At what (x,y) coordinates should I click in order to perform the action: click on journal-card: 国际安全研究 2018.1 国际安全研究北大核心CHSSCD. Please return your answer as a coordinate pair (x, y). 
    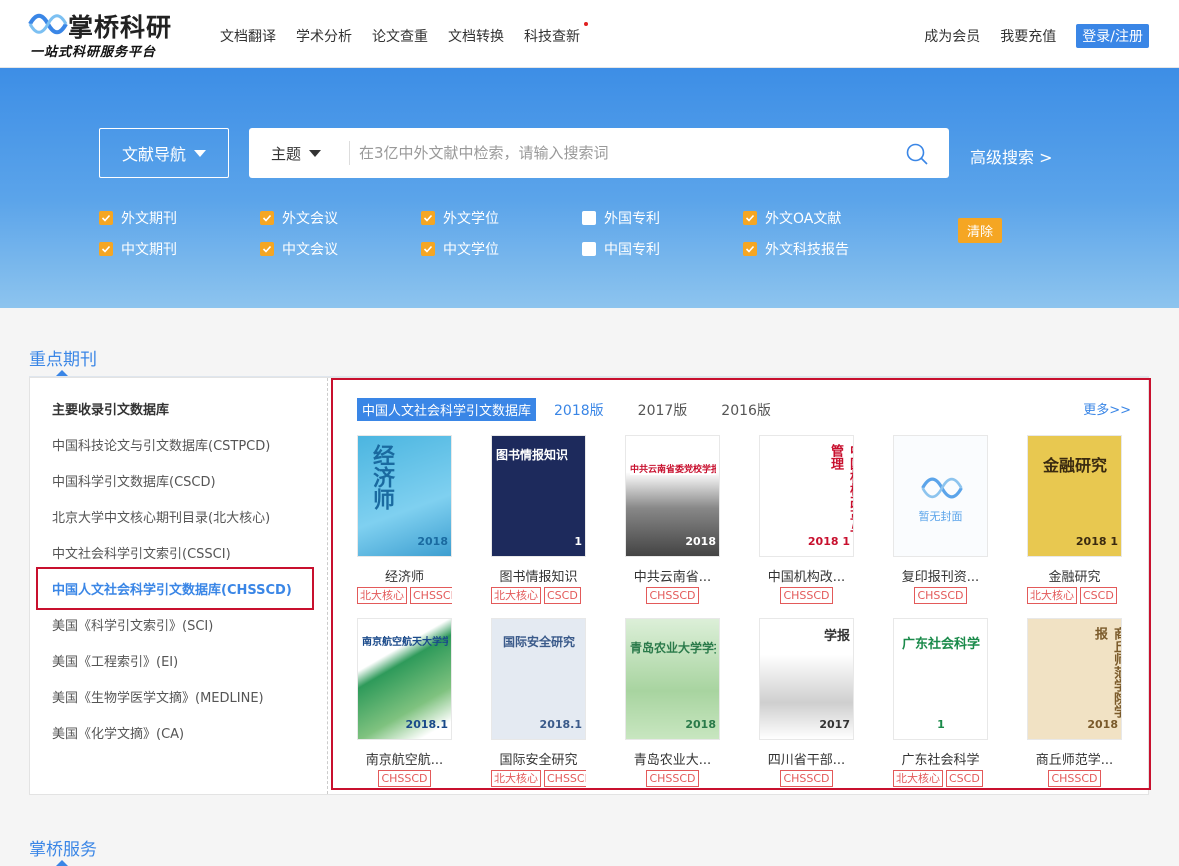
    Looking at the image, I should click on (538, 703).